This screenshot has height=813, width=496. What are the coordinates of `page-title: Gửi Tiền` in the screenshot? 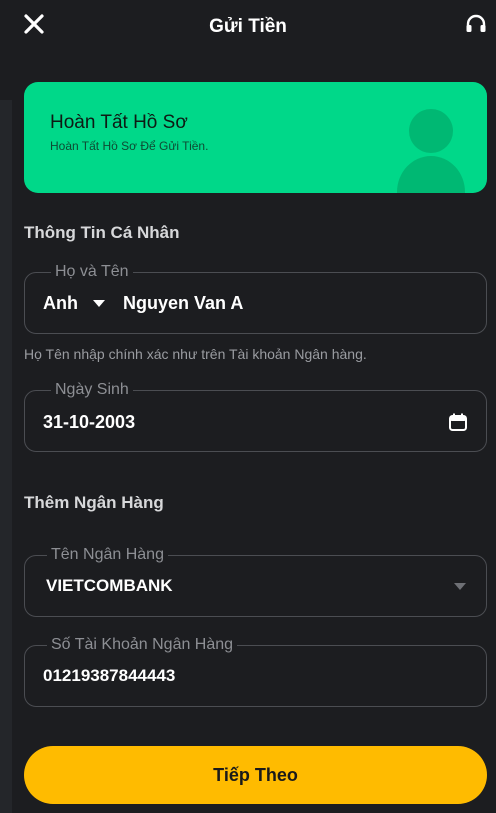 It's located at (248, 26).